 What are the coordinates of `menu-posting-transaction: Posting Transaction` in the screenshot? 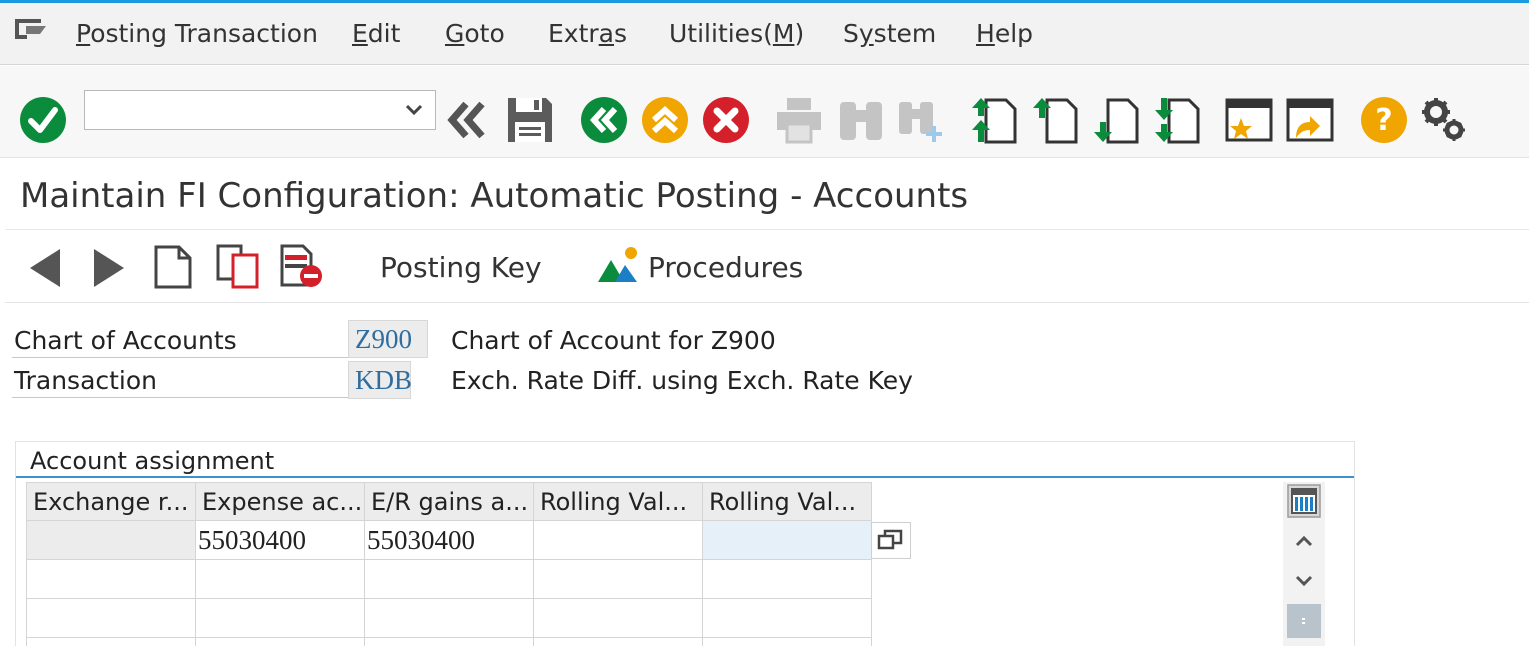 It's located at (197, 33).